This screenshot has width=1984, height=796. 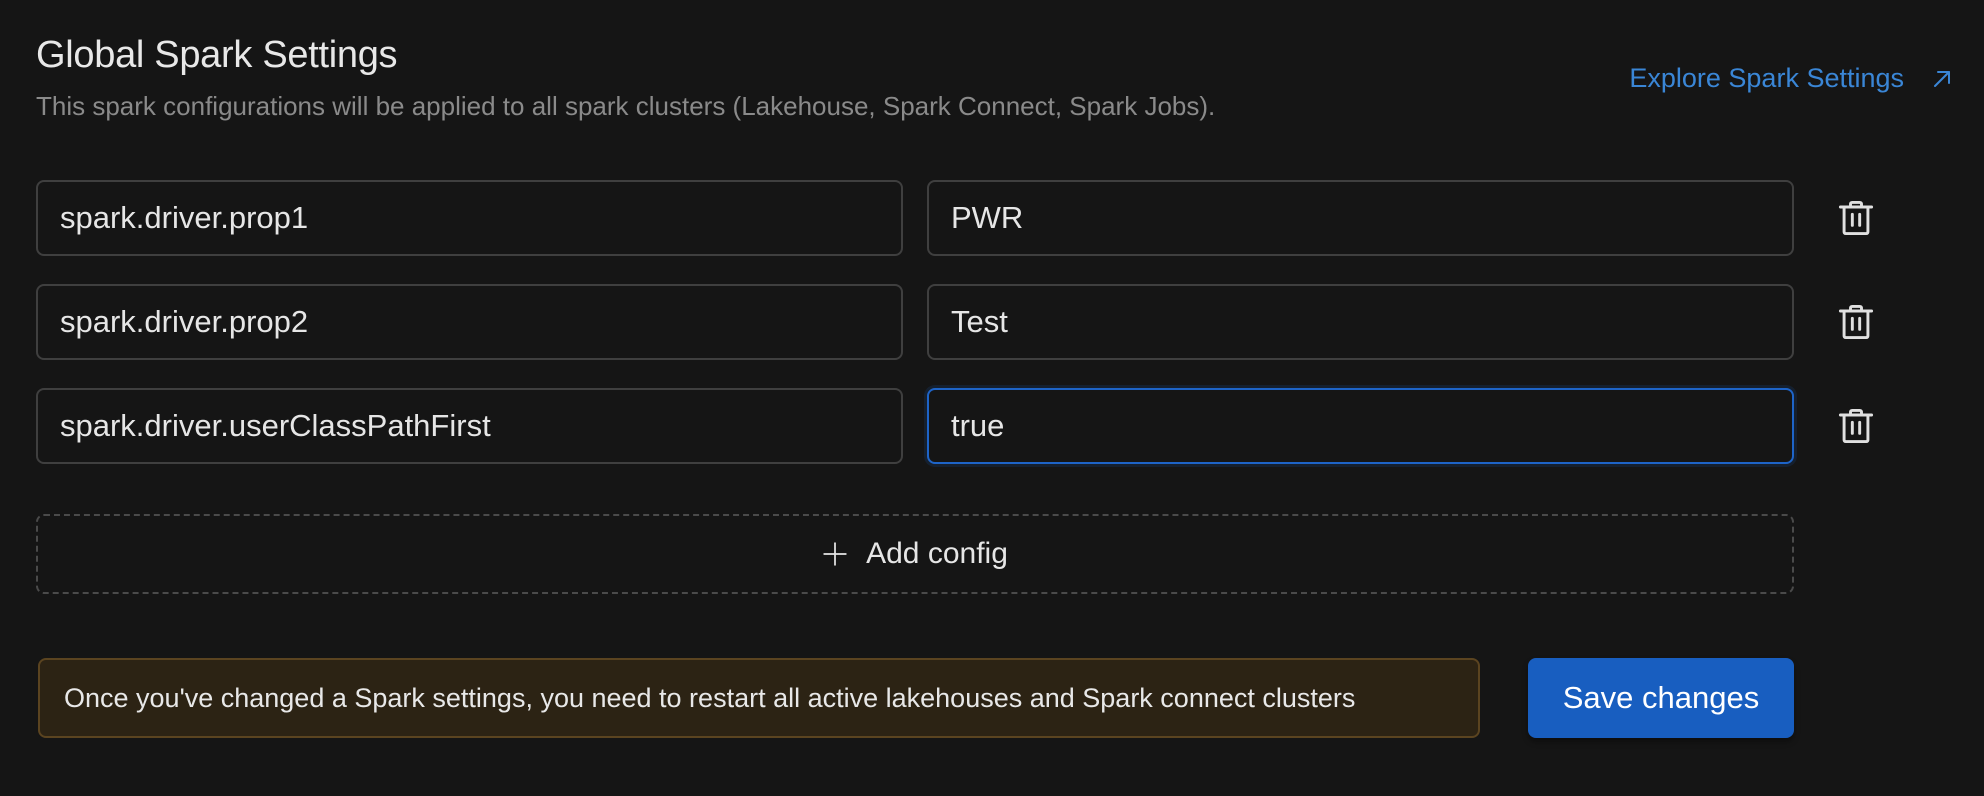 I want to click on add-config-button: Add config, so click(x=915, y=554).